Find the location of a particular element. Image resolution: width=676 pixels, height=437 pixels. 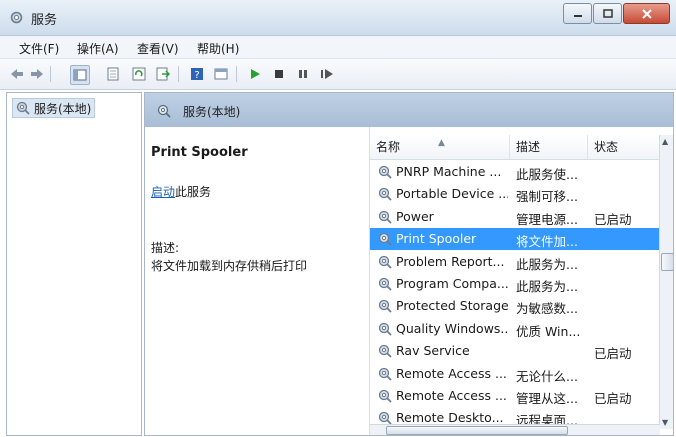

menu-file: 文件(F) is located at coordinates (39, 48).